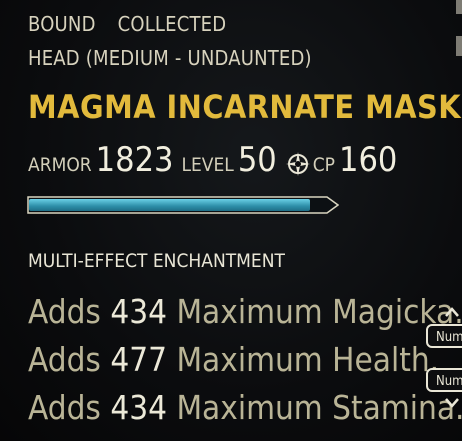  Describe the element at coordinates (156, 261) in the screenshot. I see `enchantment-header: MULTI-EFFECT ENCHANTMENT` at that location.